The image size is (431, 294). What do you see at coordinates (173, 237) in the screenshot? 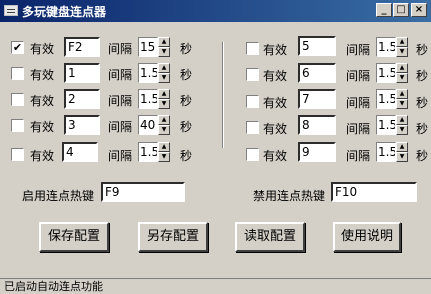
I see `save-as-config-button: 另存配置` at bounding box center [173, 237].